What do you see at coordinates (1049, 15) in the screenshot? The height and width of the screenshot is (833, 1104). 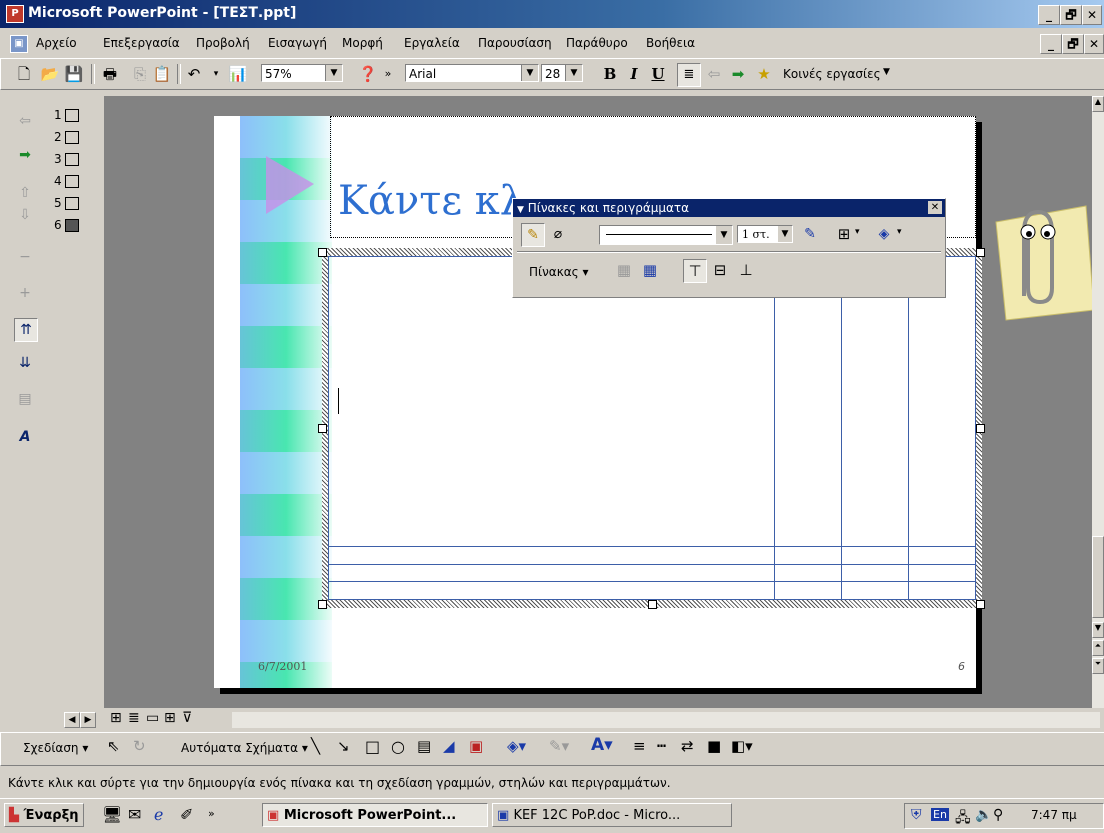 I see `minimize-button: _` at bounding box center [1049, 15].